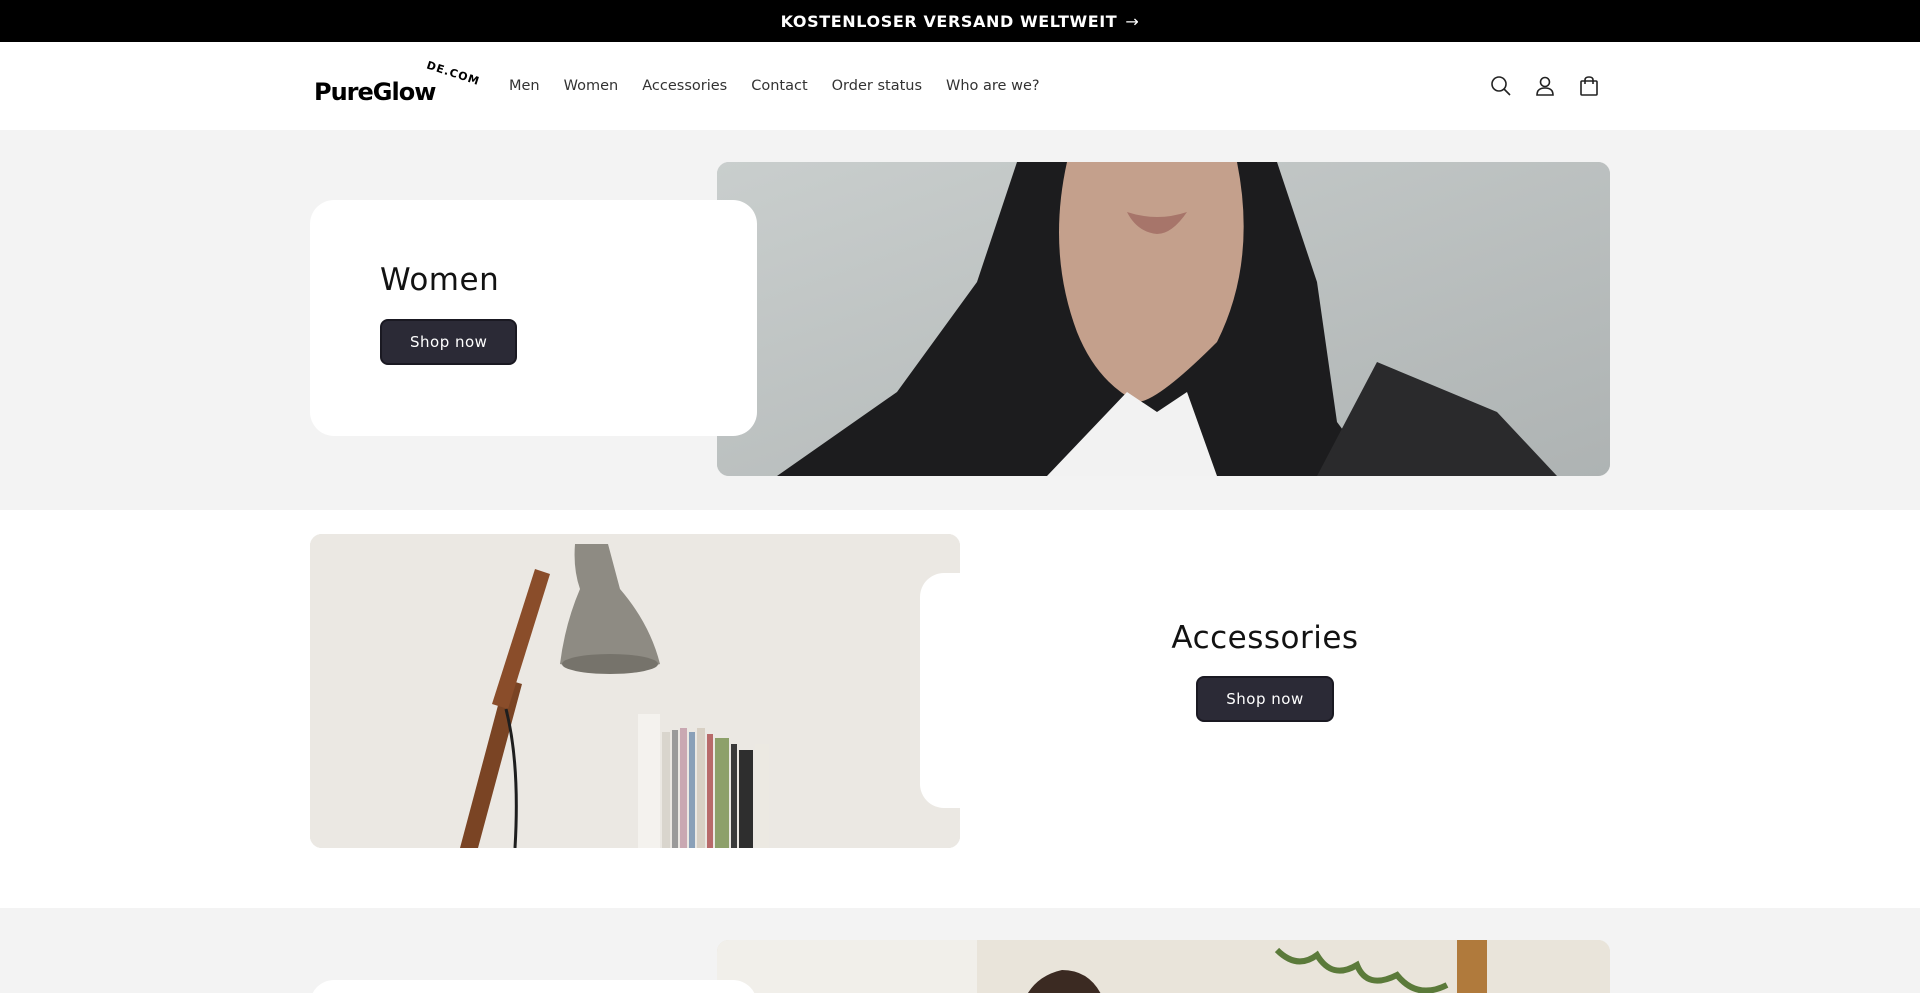 Image resolution: width=1920 pixels, height=993 pixels. I want to click on nav-item-men: Men, so click(524, 86).